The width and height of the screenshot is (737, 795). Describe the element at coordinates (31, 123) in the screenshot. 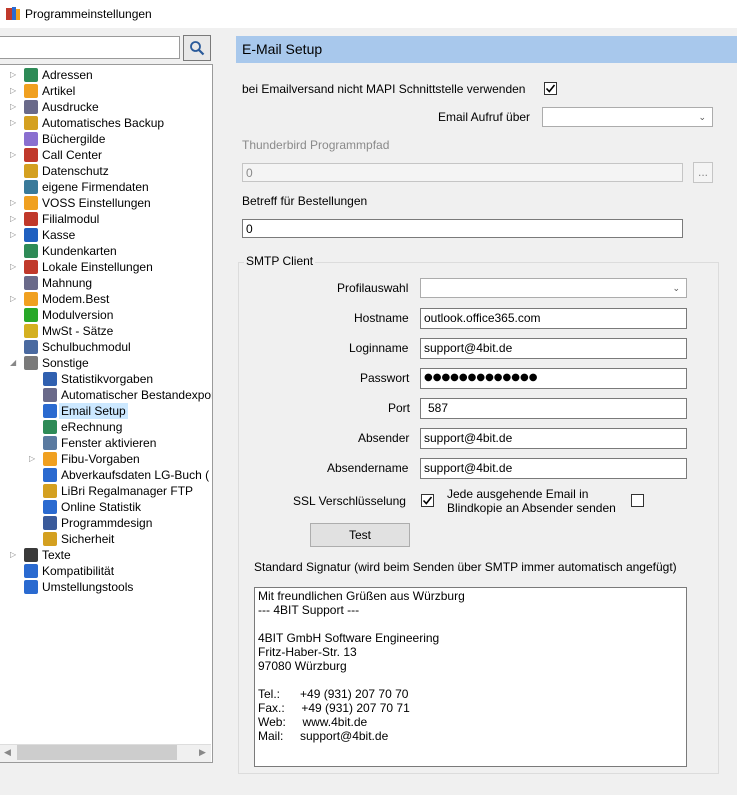

I see `backup-icon` at that location.